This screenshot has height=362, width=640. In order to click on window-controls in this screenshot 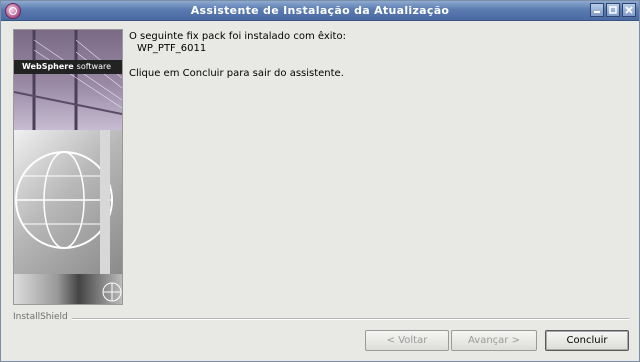, I will do `click(613, 10)`.